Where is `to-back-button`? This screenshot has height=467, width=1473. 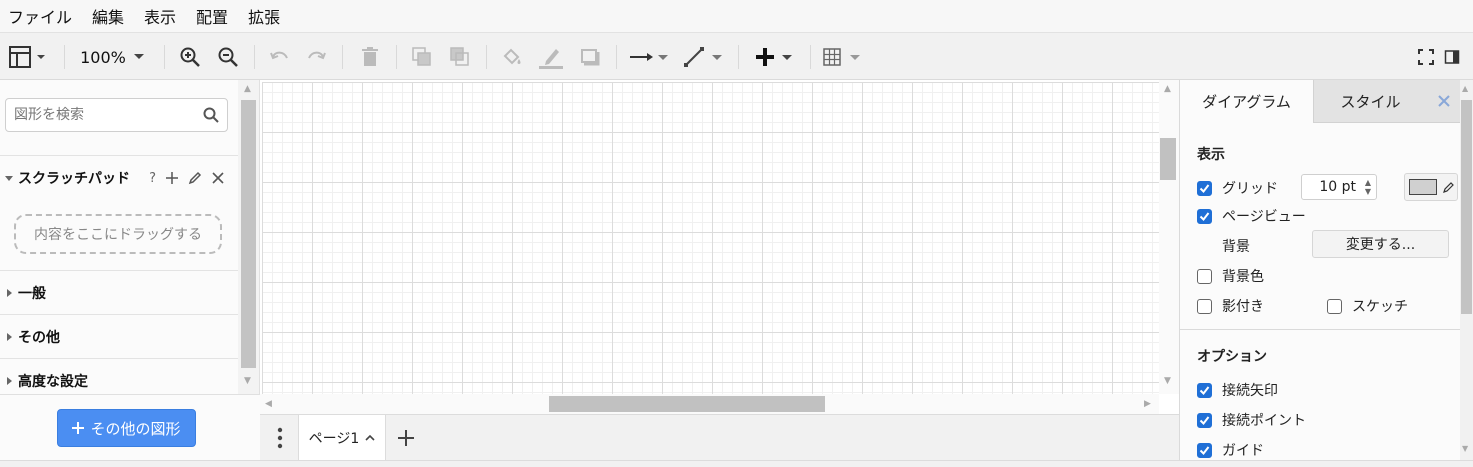 to-back-button is located at coordinates (460, 57).